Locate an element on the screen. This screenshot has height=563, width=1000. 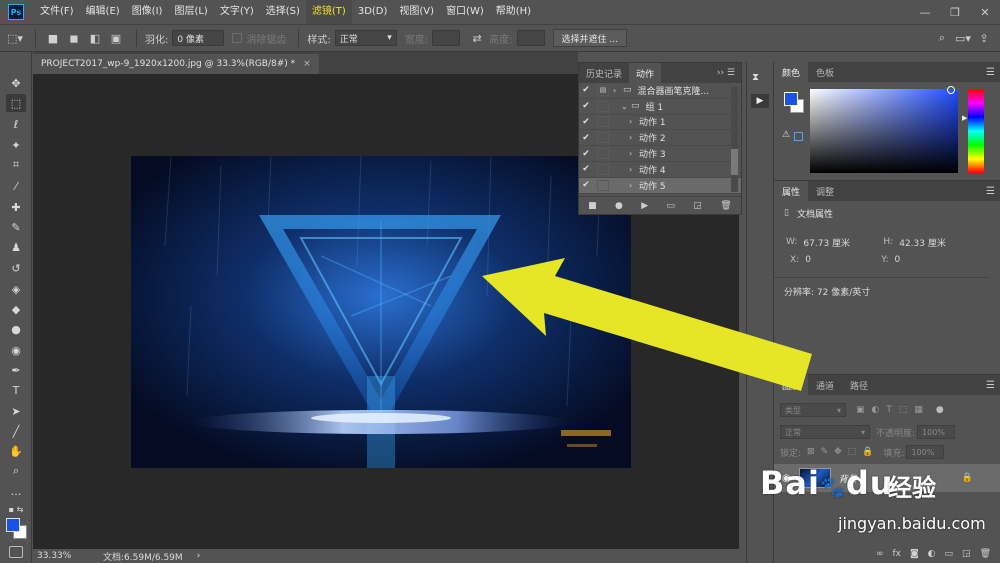
menu-item-9: 窗口(W) is located at coordinates (465, 12).